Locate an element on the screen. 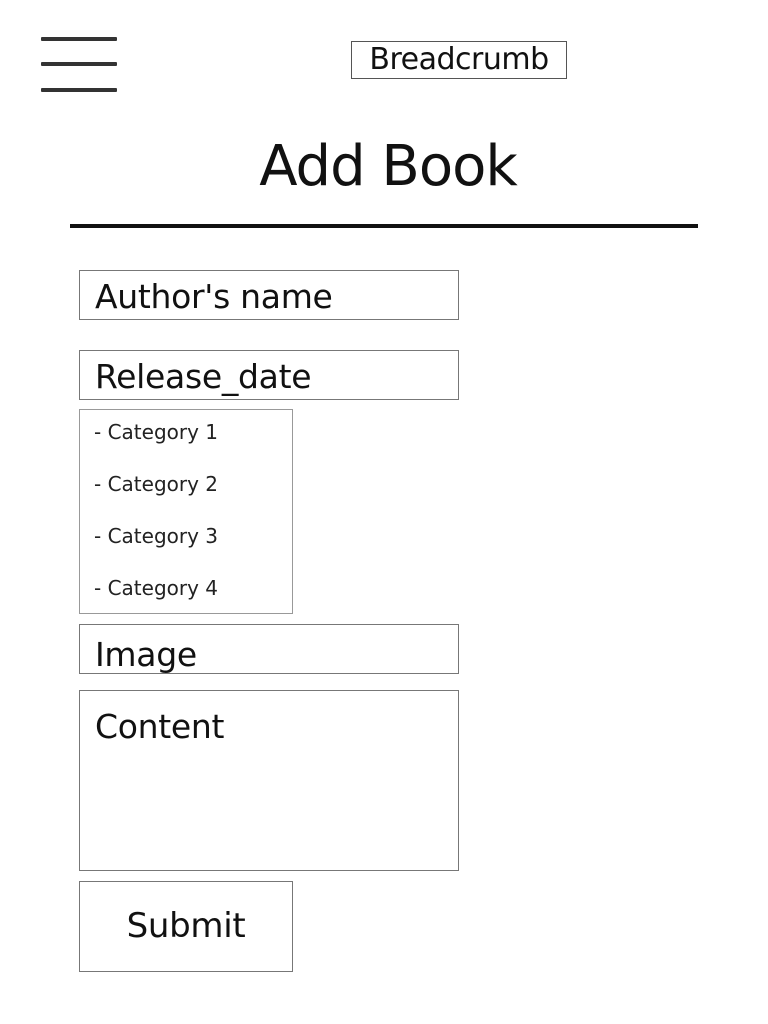  category-option: - Category 4 is located at coordinates (186, 600).